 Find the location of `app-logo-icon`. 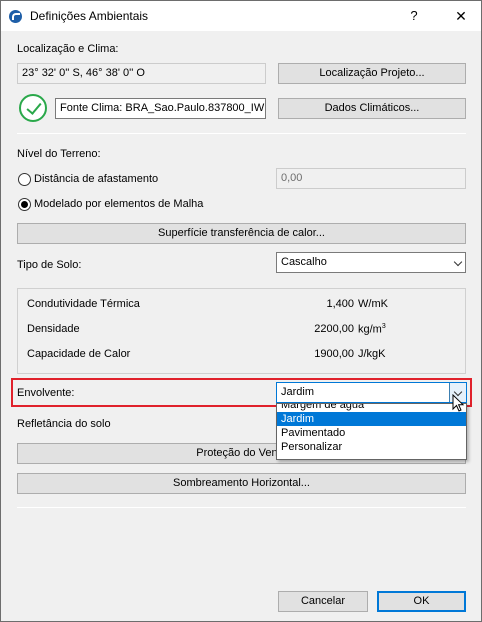

app-logo-icon is located at coordinates (15, 16).